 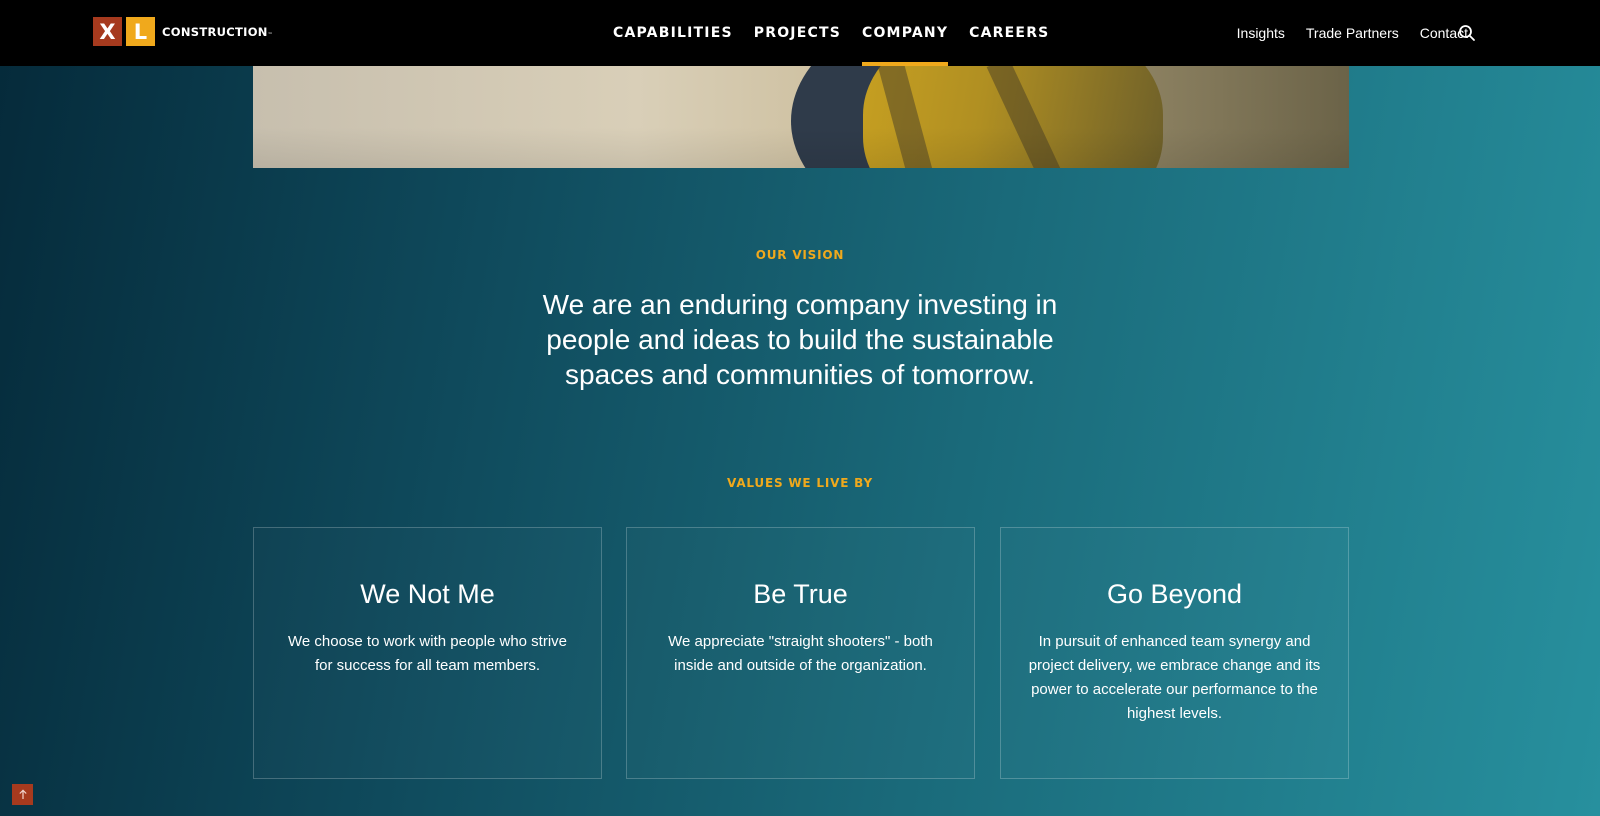 What do you see at coordinates (427, 594) in the screenshot?
I see `value-card-title: We Not Me` at bounding box center [427, 594].